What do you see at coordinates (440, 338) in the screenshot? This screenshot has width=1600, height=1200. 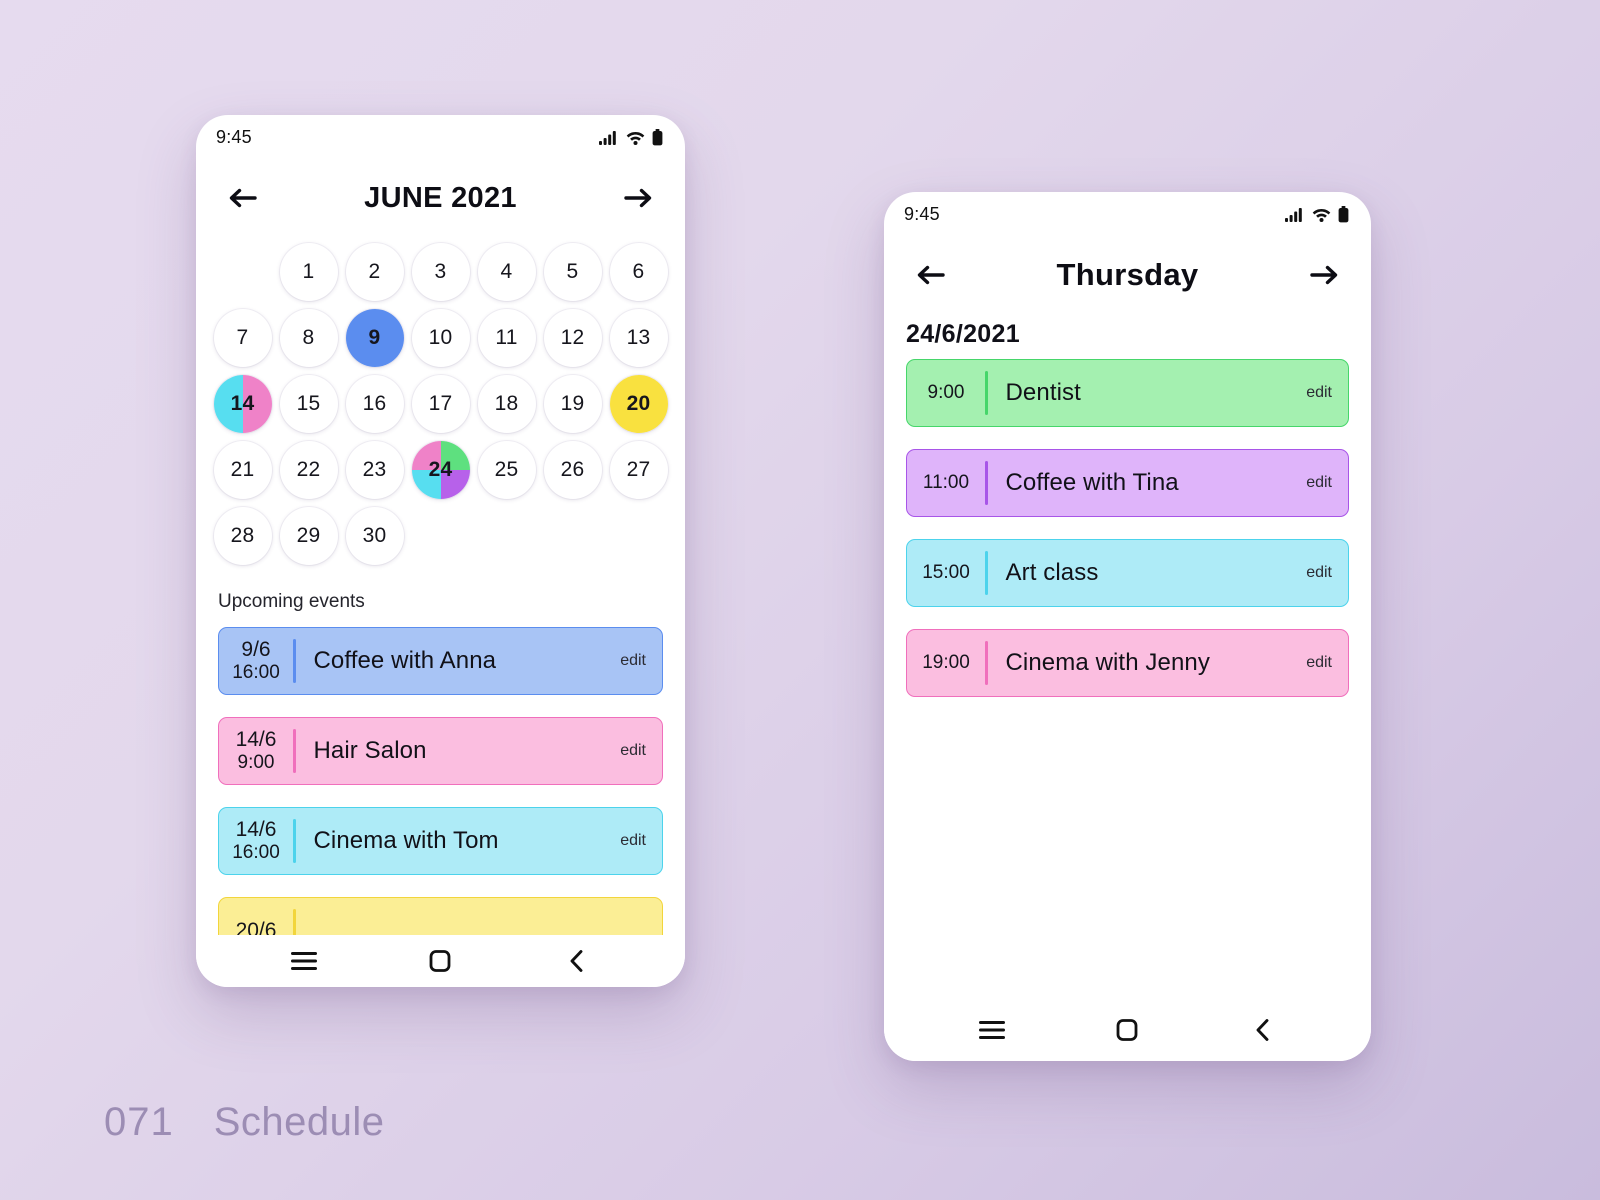 I see `calendar-day-10: 10` at bounding box center [440, 338].